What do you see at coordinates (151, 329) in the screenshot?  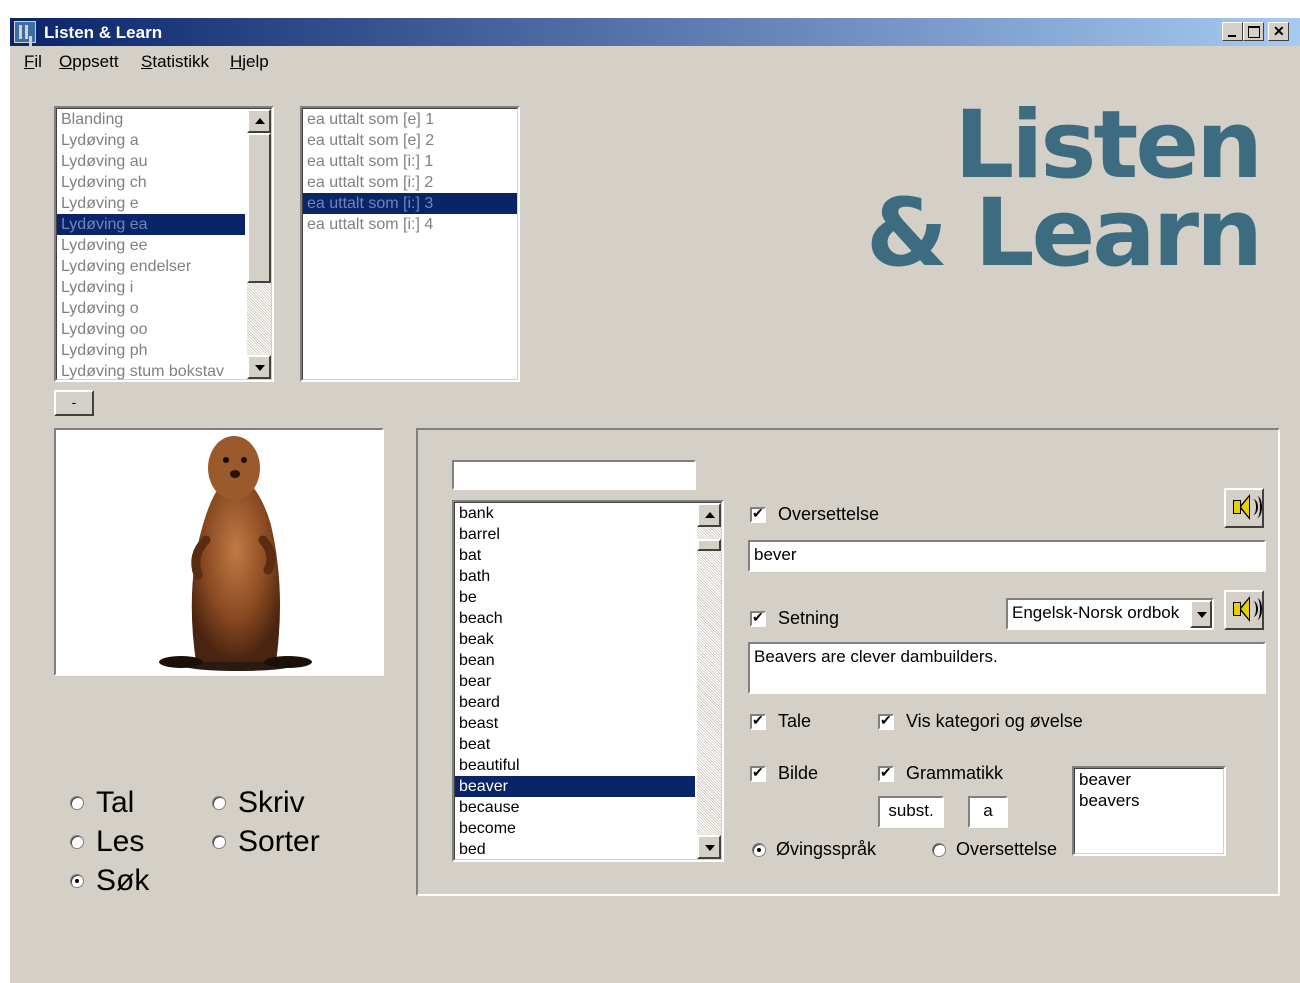 I see `list-item: Lydøving oo` at bounding box center [151, 329].